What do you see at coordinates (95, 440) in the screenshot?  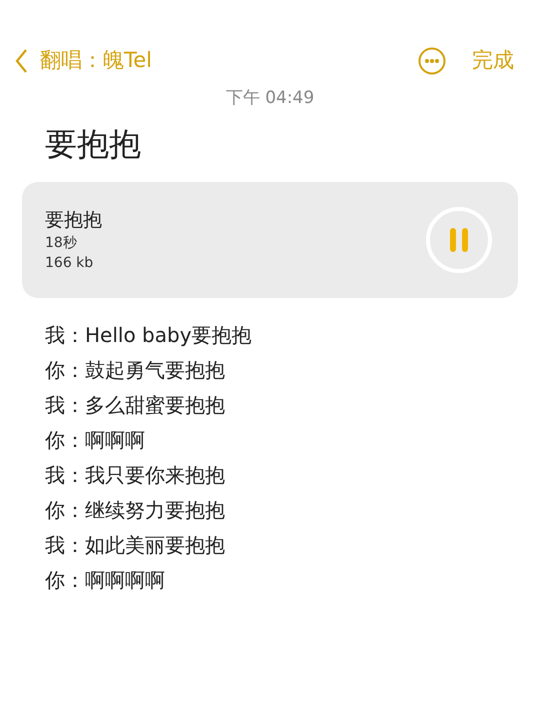 I see `lyric-line: 你：啊啊啊` at bounding box center [95, 440].